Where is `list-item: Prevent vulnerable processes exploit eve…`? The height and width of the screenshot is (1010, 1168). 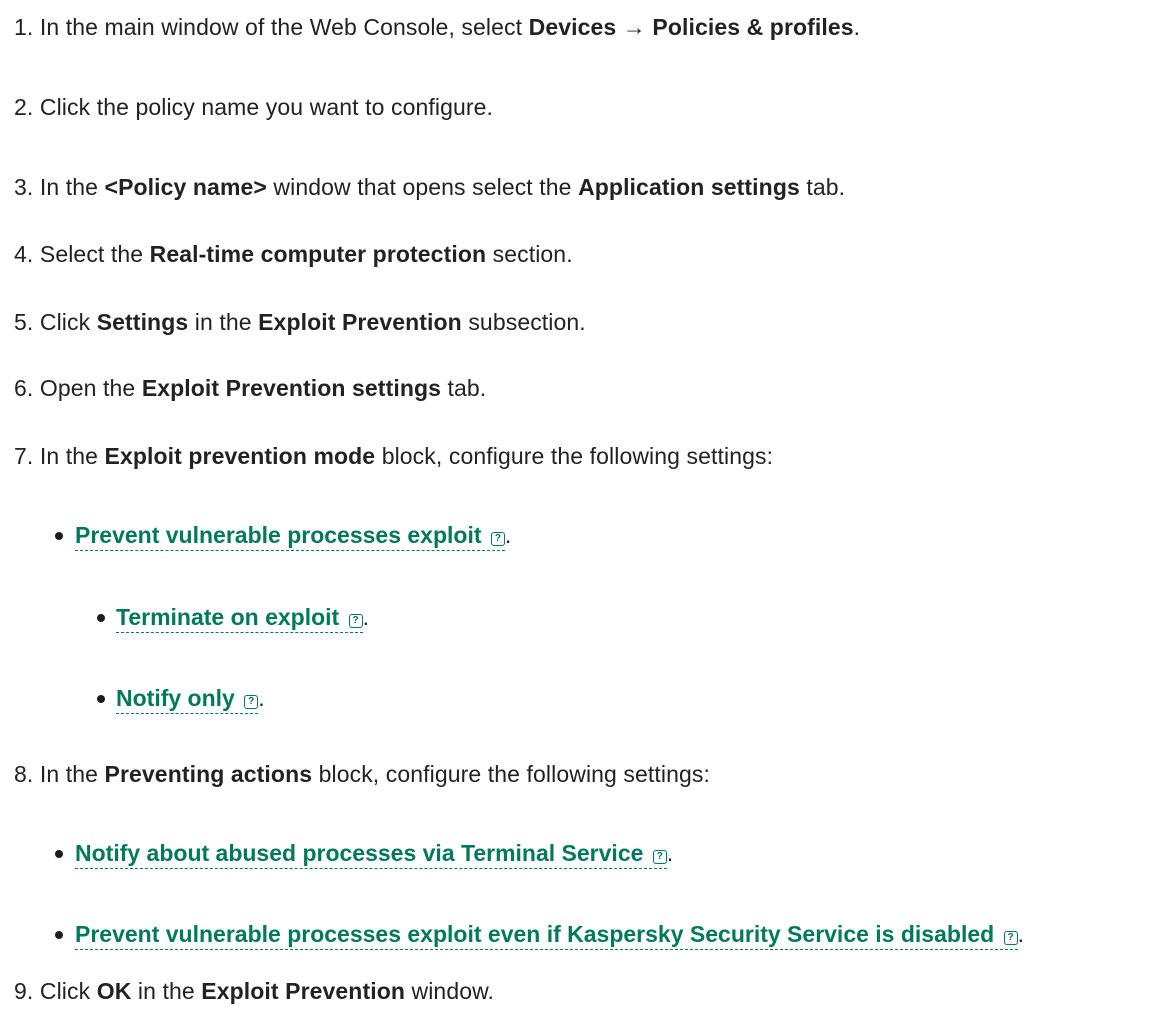 list-item: Prevent vulnerable processes exploit eve… is located at coordinates (539, 934).